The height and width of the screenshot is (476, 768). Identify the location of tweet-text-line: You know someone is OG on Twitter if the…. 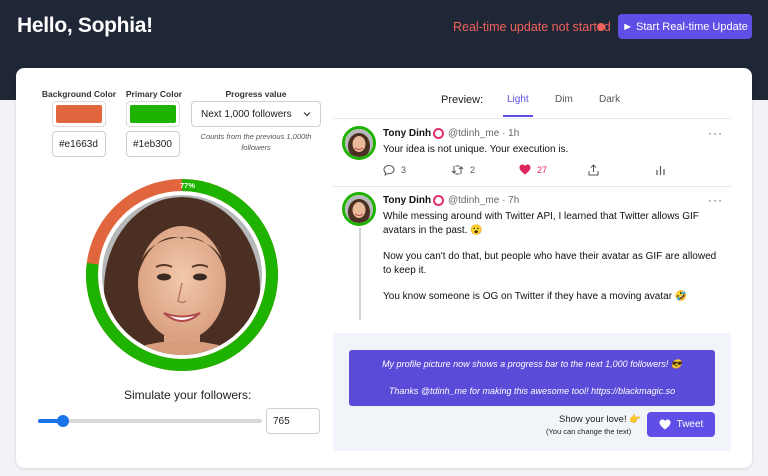
(535, 296).